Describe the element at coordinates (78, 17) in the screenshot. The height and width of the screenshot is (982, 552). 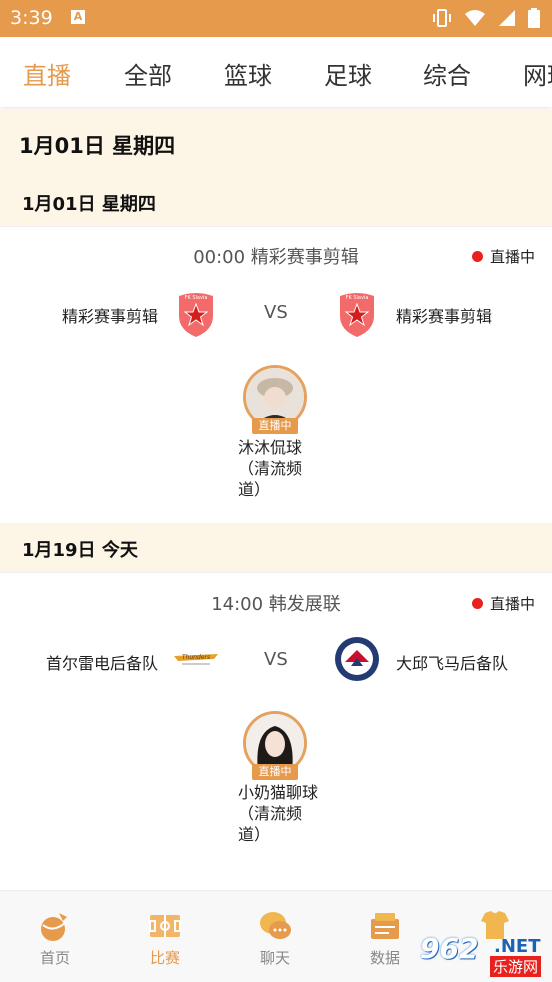
I see `notification-icon: A` at that location.